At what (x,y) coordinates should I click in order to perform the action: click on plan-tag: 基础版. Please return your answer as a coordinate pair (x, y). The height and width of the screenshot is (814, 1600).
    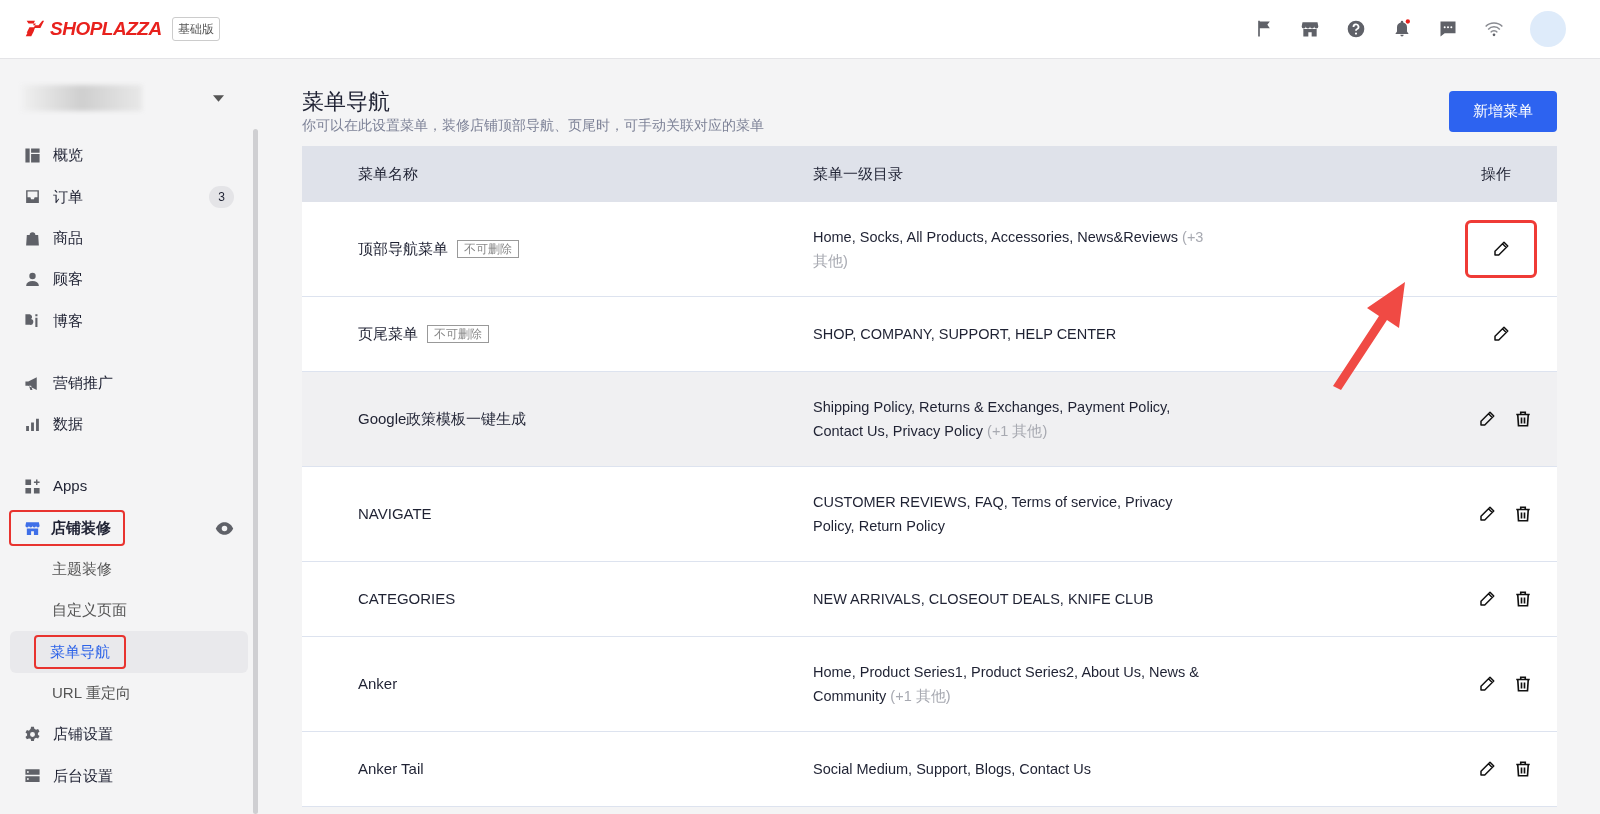
    Looking at the image, I should click on (195, 29).